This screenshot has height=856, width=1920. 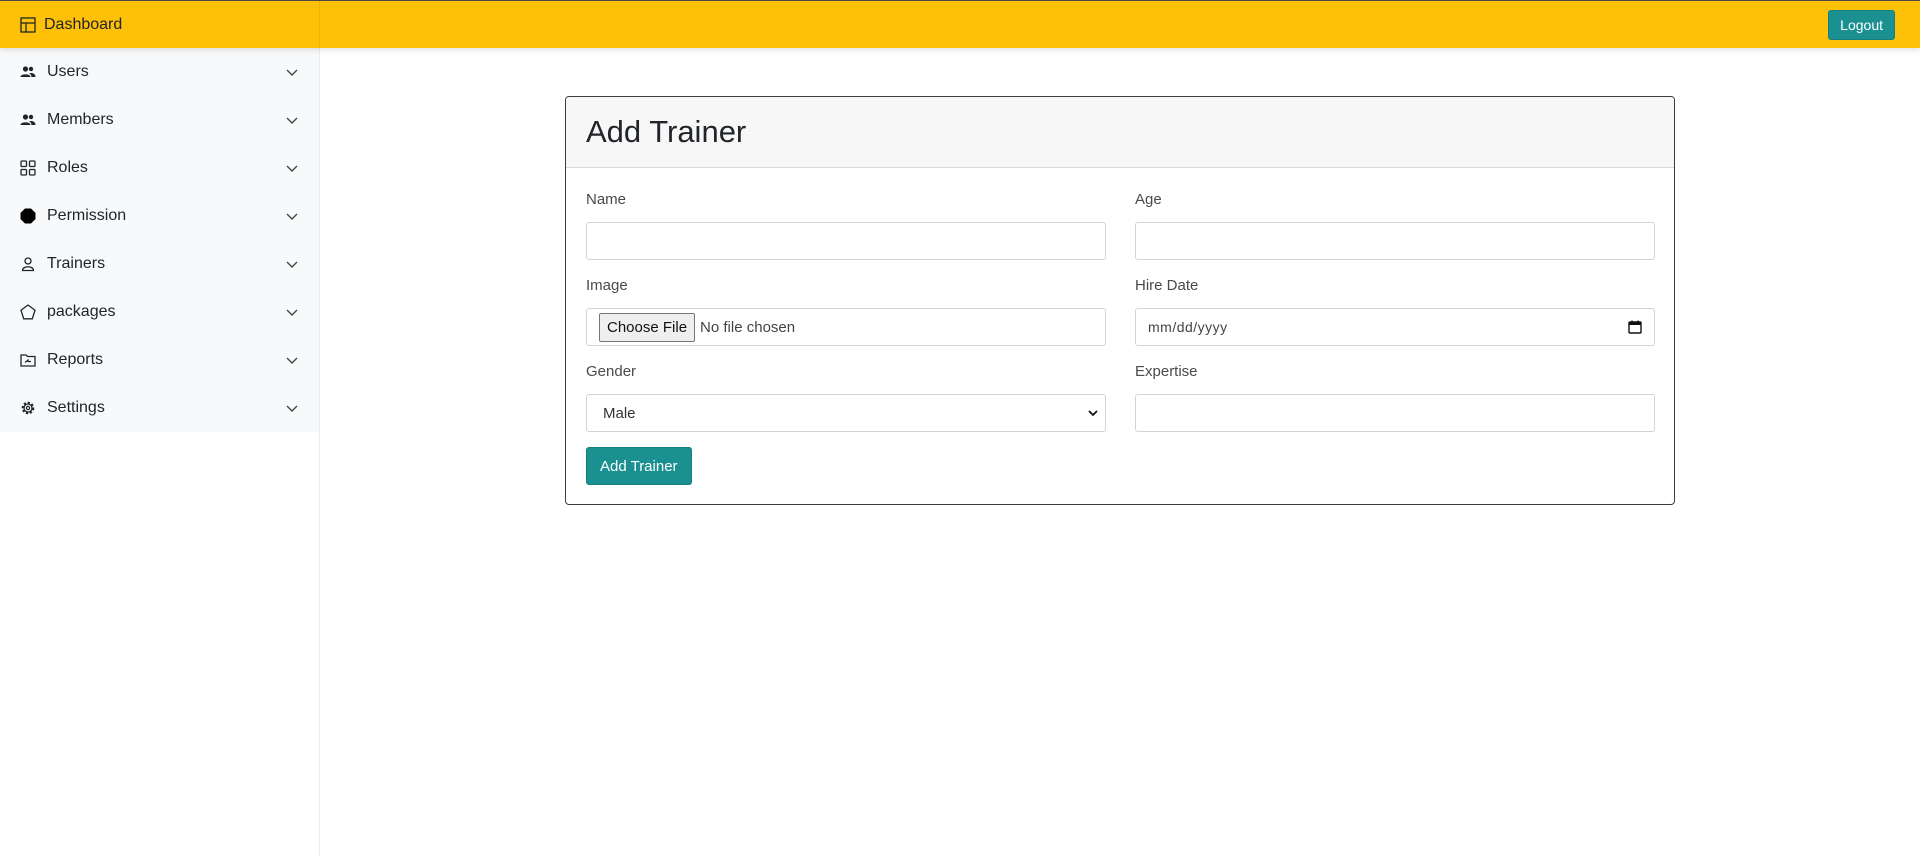 What do you see at coordinates (606, 199) in the screenshot?
I see `name-label: Name` at bounding box center [606, 199].